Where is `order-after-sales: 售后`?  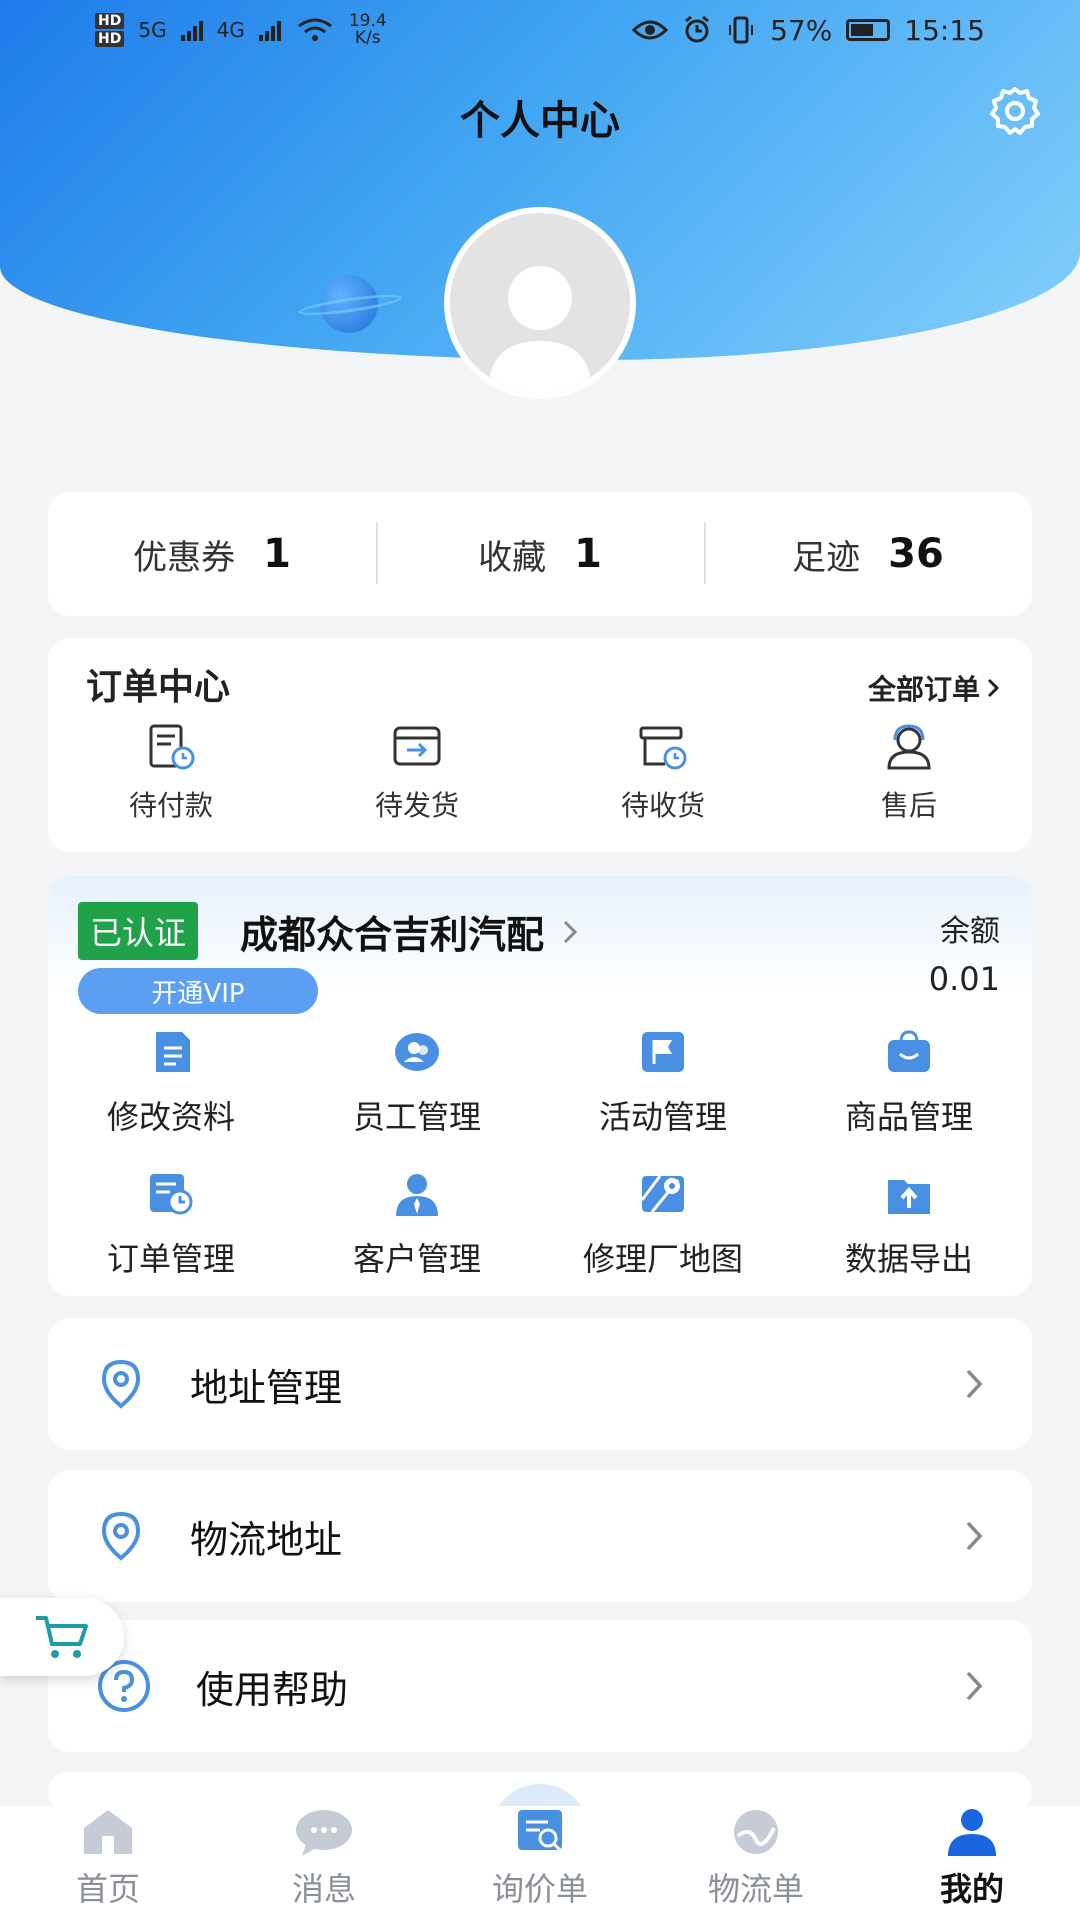
order-after-sales: 售后 is located at coordinates (909, 773).